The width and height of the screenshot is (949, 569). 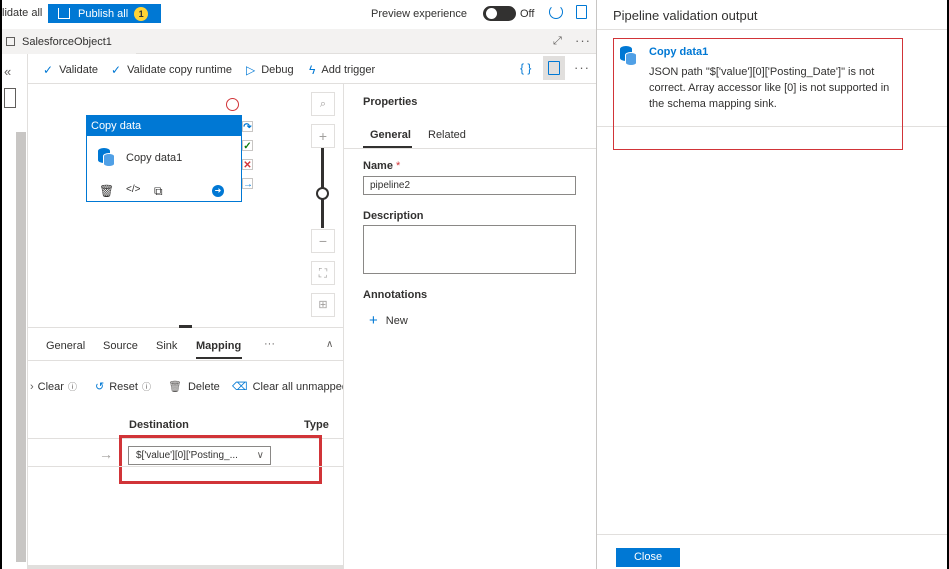 I want to click on horizontal-scrollbar, so click(x=185, y=567).